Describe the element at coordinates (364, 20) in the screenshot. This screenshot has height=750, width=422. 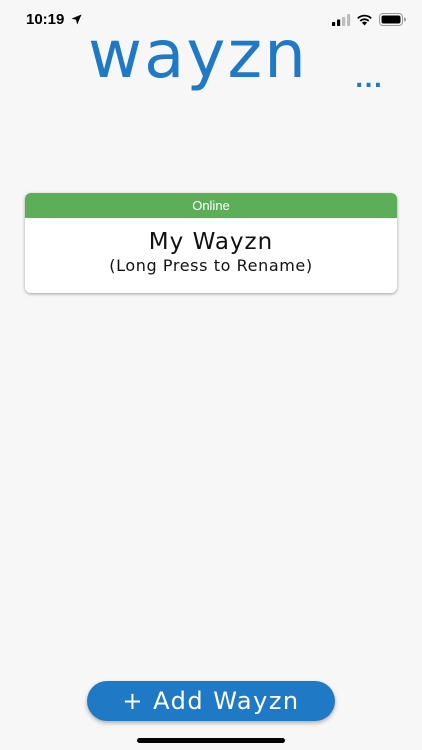
I see `wifi-icon` at that location.